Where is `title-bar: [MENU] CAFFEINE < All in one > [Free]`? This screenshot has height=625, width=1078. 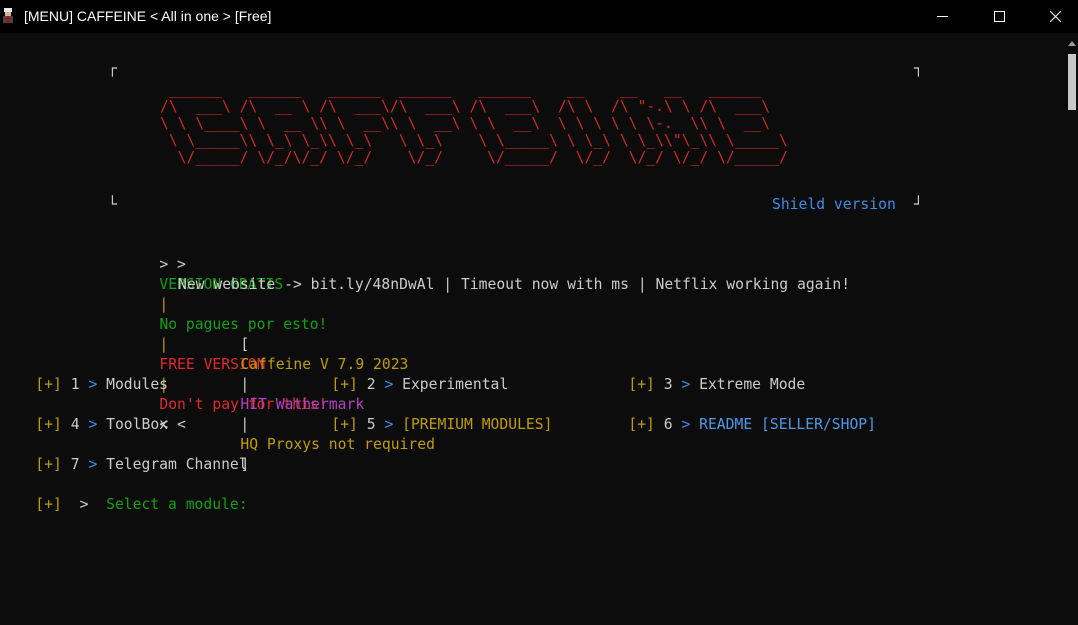 title-bar: [MENU] CAFFEINE < All in one > [Free] is located at coordinates (539, 16).